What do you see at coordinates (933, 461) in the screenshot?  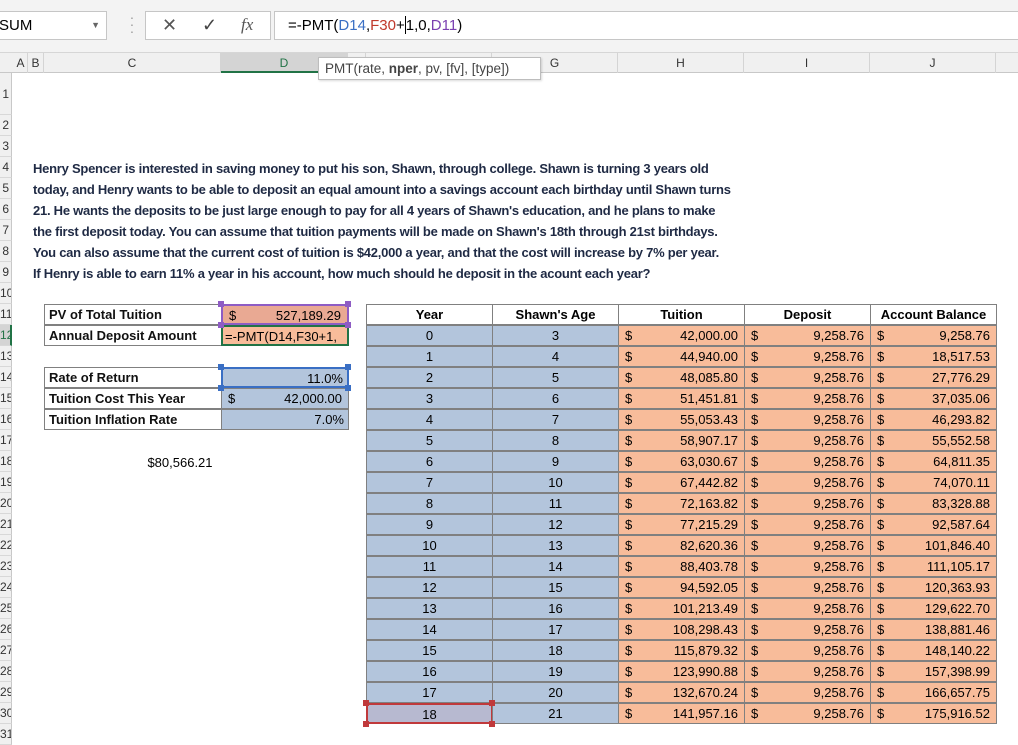 I see `balance-cell: $64,811.35` at bounding box center [933, 461].